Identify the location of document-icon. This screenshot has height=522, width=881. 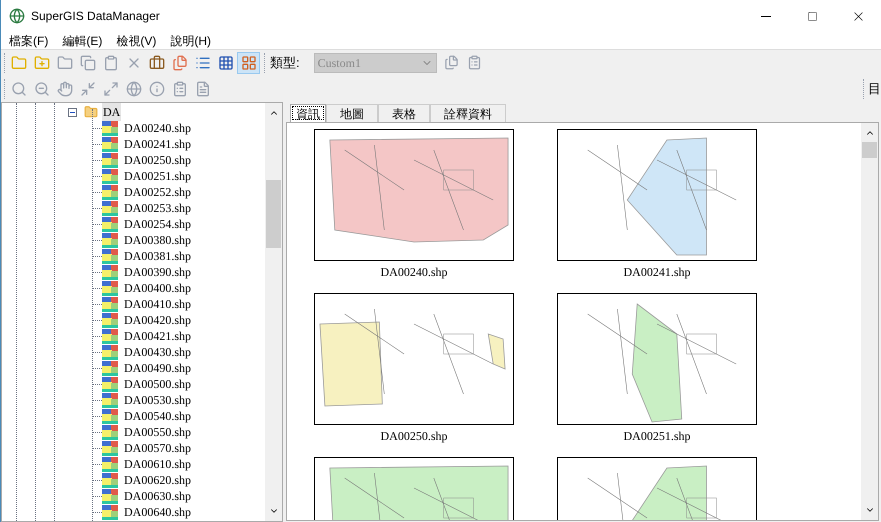
(202, 88).